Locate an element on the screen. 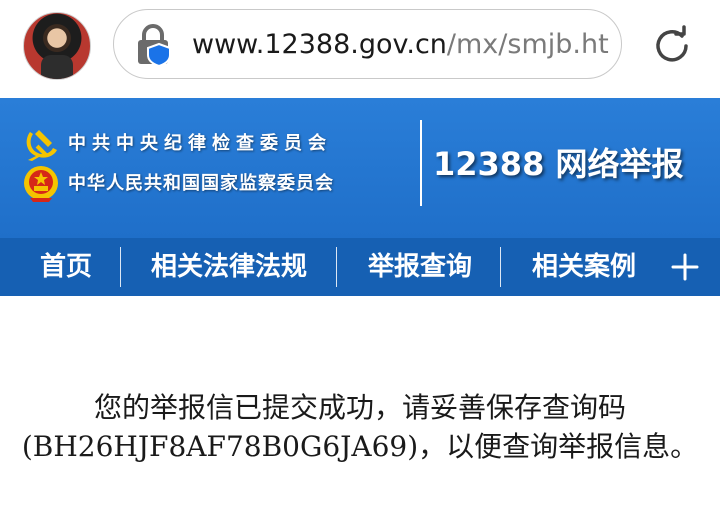 Image resolution: width=720 pixels, height=524 pixels. header-divider is located at coordinates (421, 163).